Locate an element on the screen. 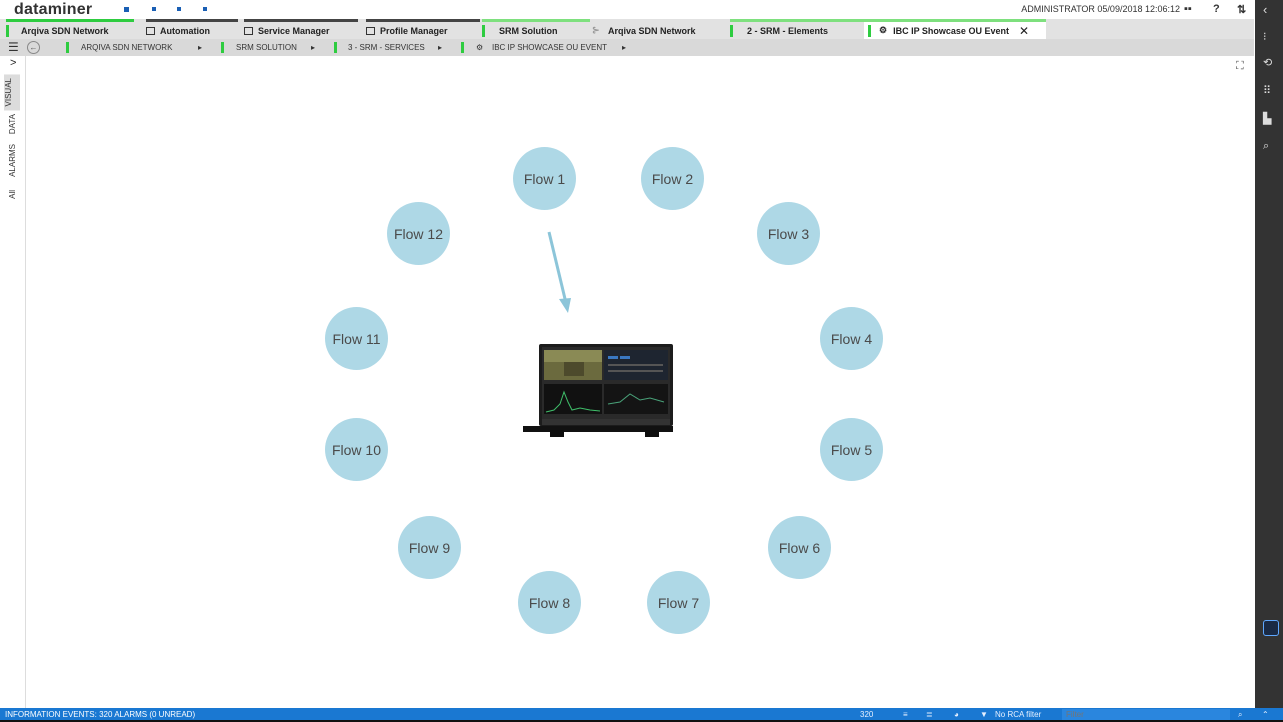 This screenshot has width=1283, height=722. network-icon: ⊱ is located at coordinates (596, 30).